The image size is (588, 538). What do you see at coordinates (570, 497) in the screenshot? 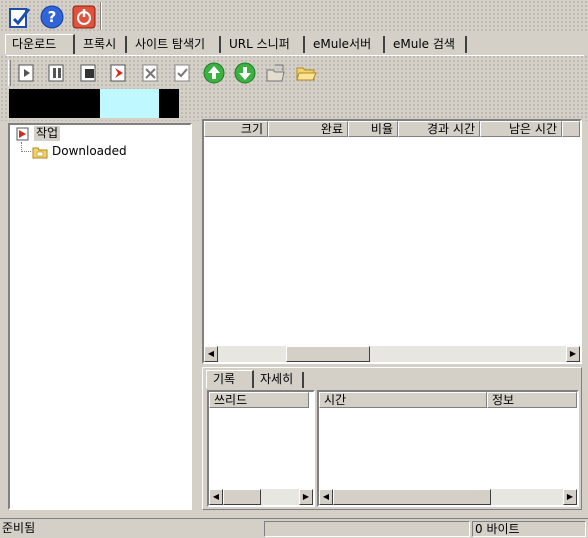
I see `log-scroll-right-icon: ▶` at bounding box center [570, 497].